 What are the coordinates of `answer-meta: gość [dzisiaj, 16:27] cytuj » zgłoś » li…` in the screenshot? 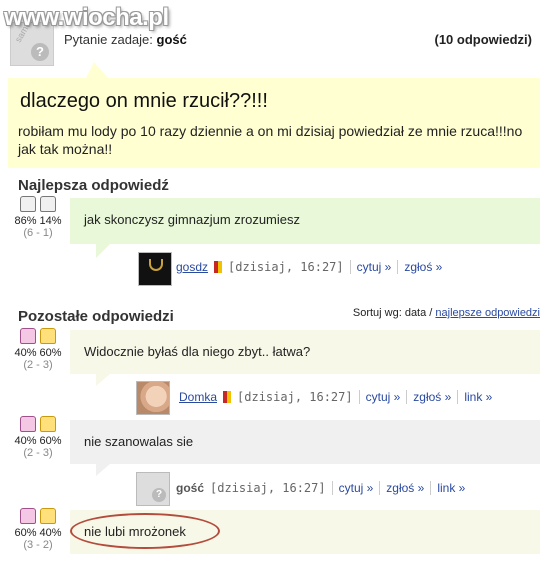 It's located at (320, 488).